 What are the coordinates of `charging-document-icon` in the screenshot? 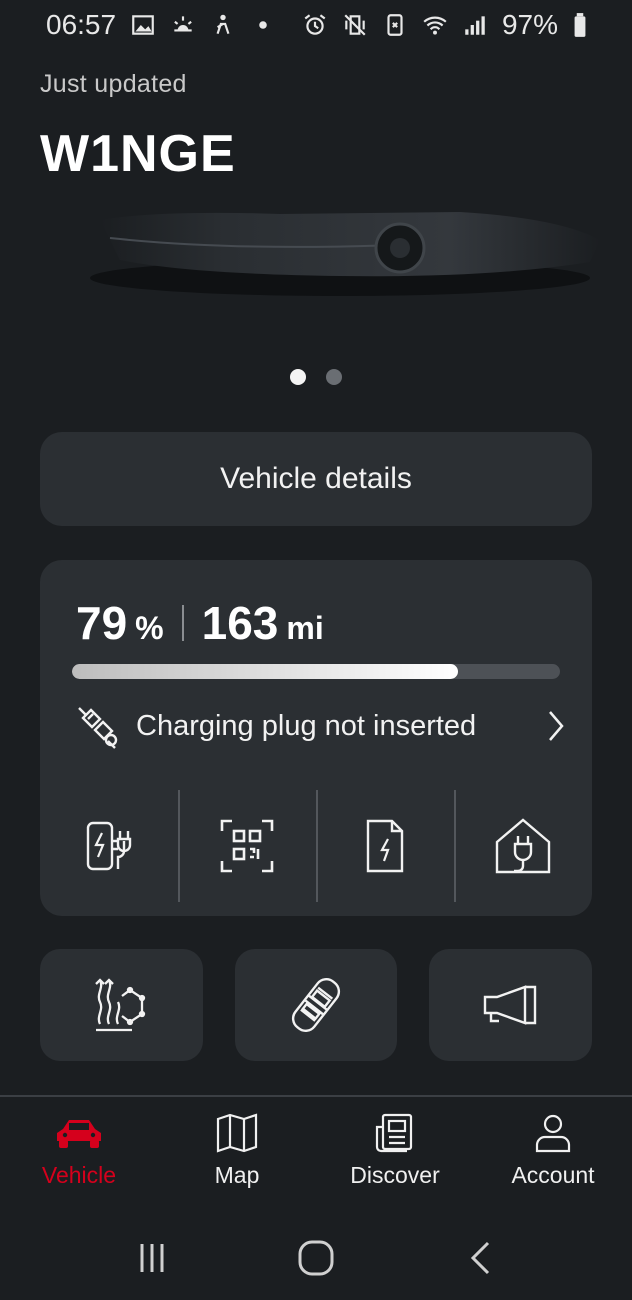 It's located at (385, 846).